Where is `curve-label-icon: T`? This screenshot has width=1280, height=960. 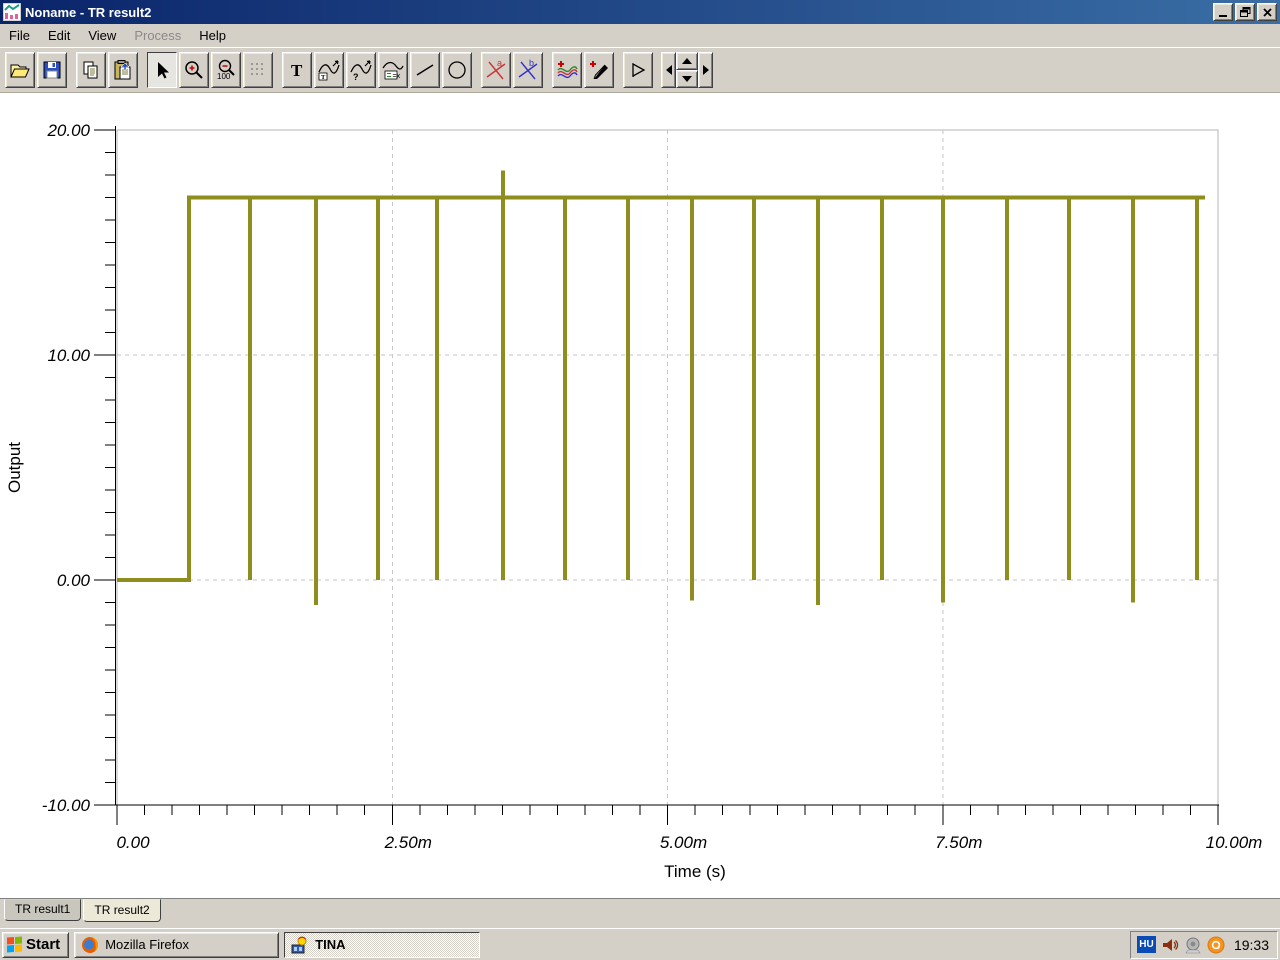 curve-label-icon: T is located at coordinates (329, 70).